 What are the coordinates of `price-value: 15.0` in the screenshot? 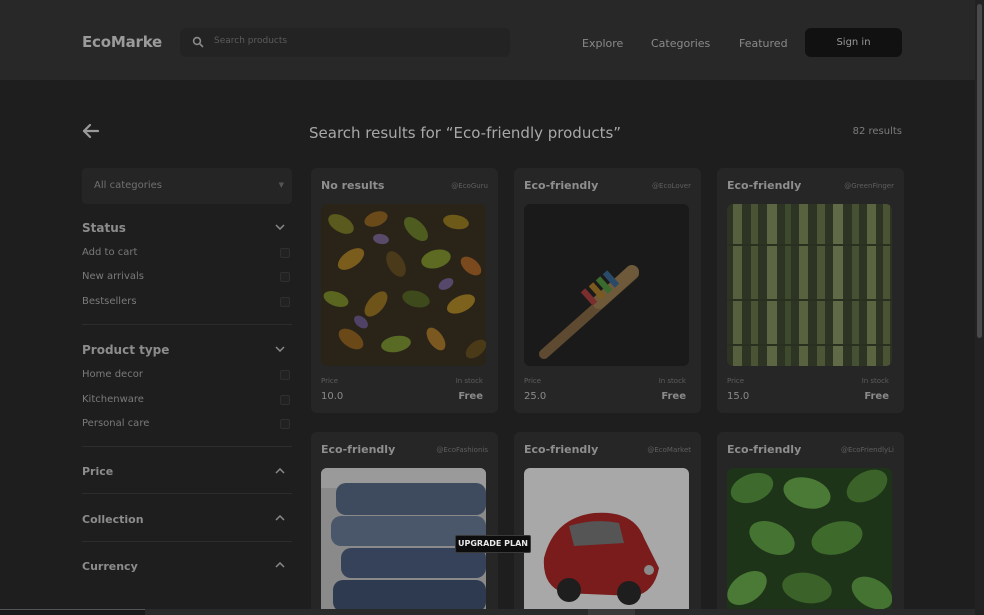 It's located at (738, 396).